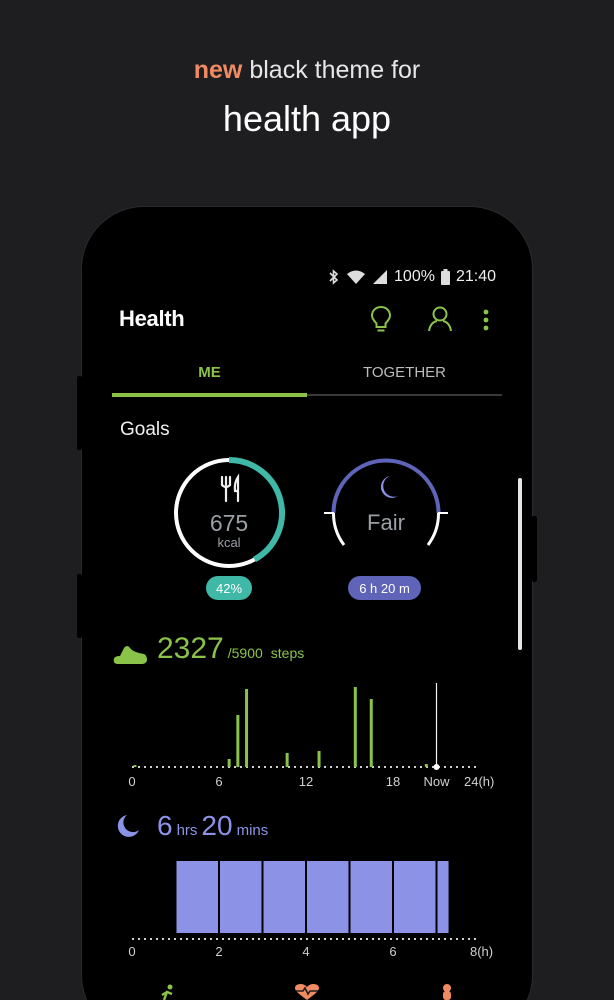 Image resolution: width=614 pixels, height=1000 pixels. What do you see at coordinates (219, 951) in the screenshot?
I see `sleep-tick-label: 2` at bounding box center [219, 951].